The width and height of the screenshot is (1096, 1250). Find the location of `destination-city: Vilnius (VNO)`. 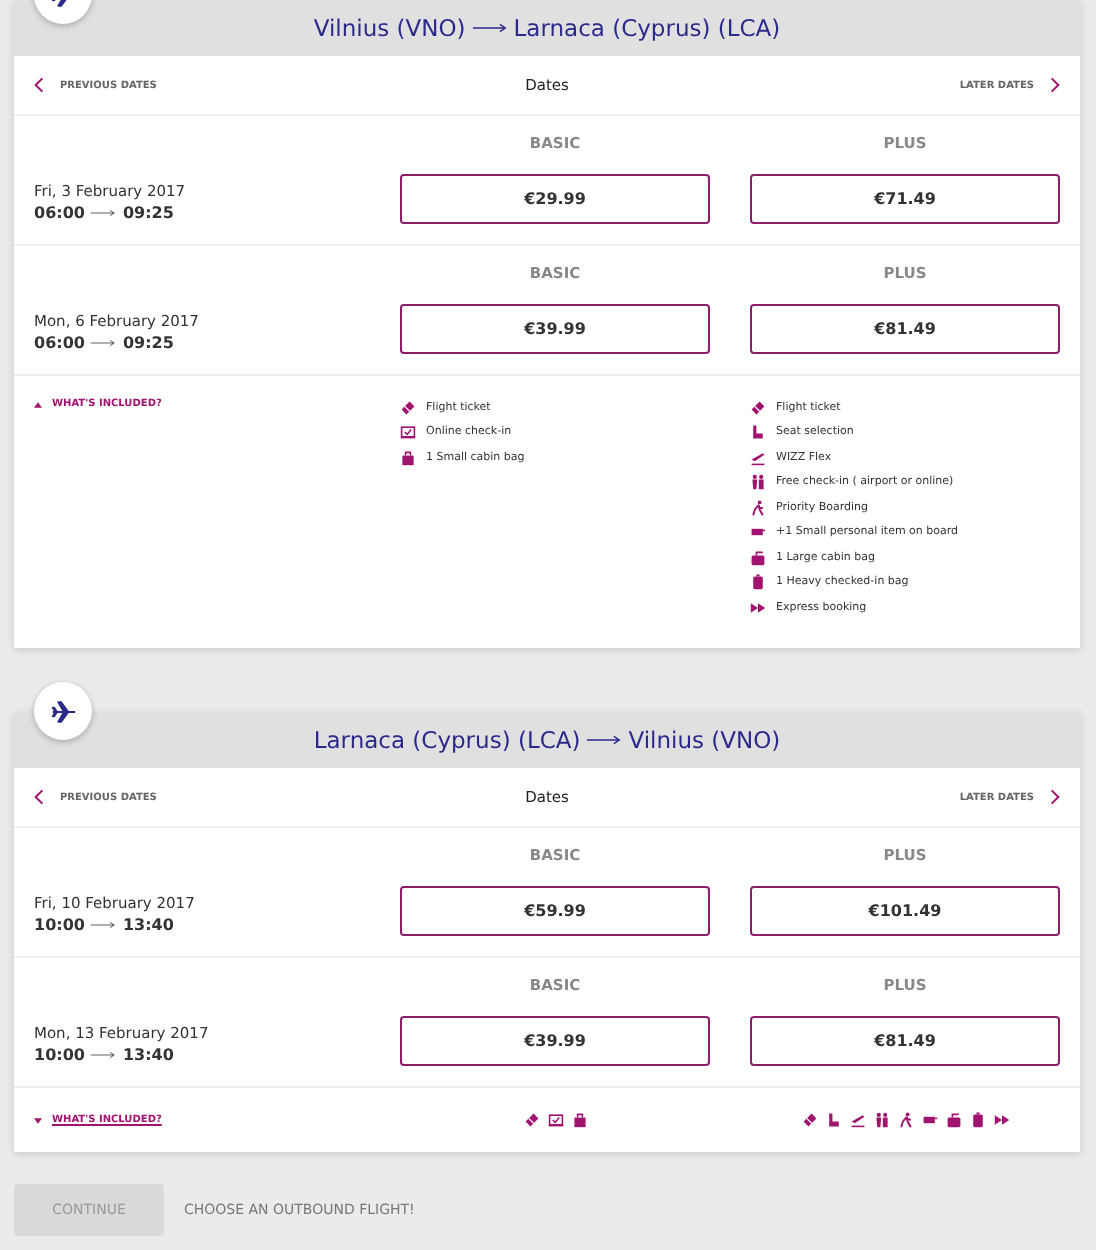

destination-city: Vilnius (VNO) is located at coordinates (704, 740).